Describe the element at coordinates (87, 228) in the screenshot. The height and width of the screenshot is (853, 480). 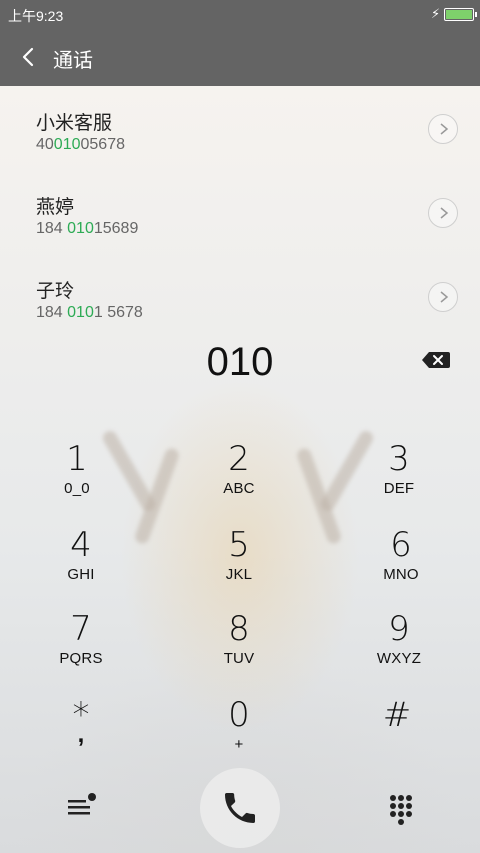
I see `contact-number: 184 01015689` at that location.